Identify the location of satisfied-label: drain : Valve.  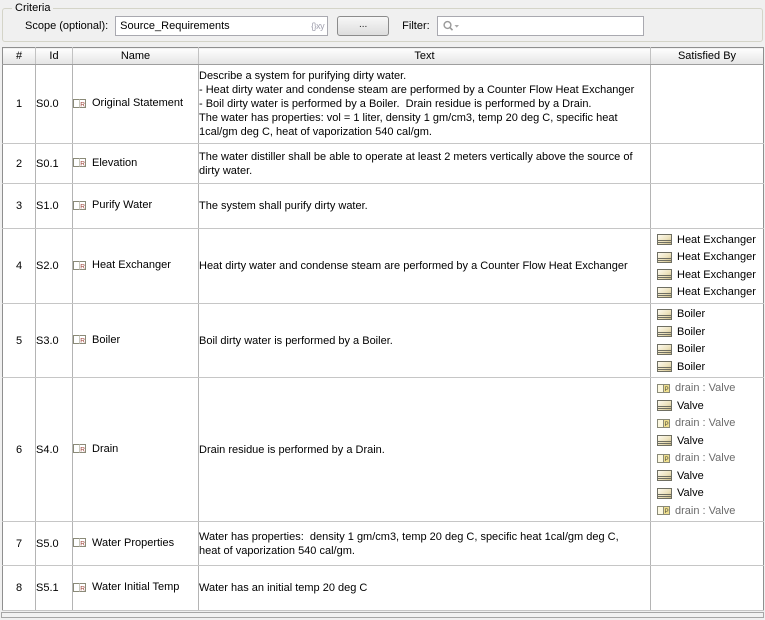
(705, 458).